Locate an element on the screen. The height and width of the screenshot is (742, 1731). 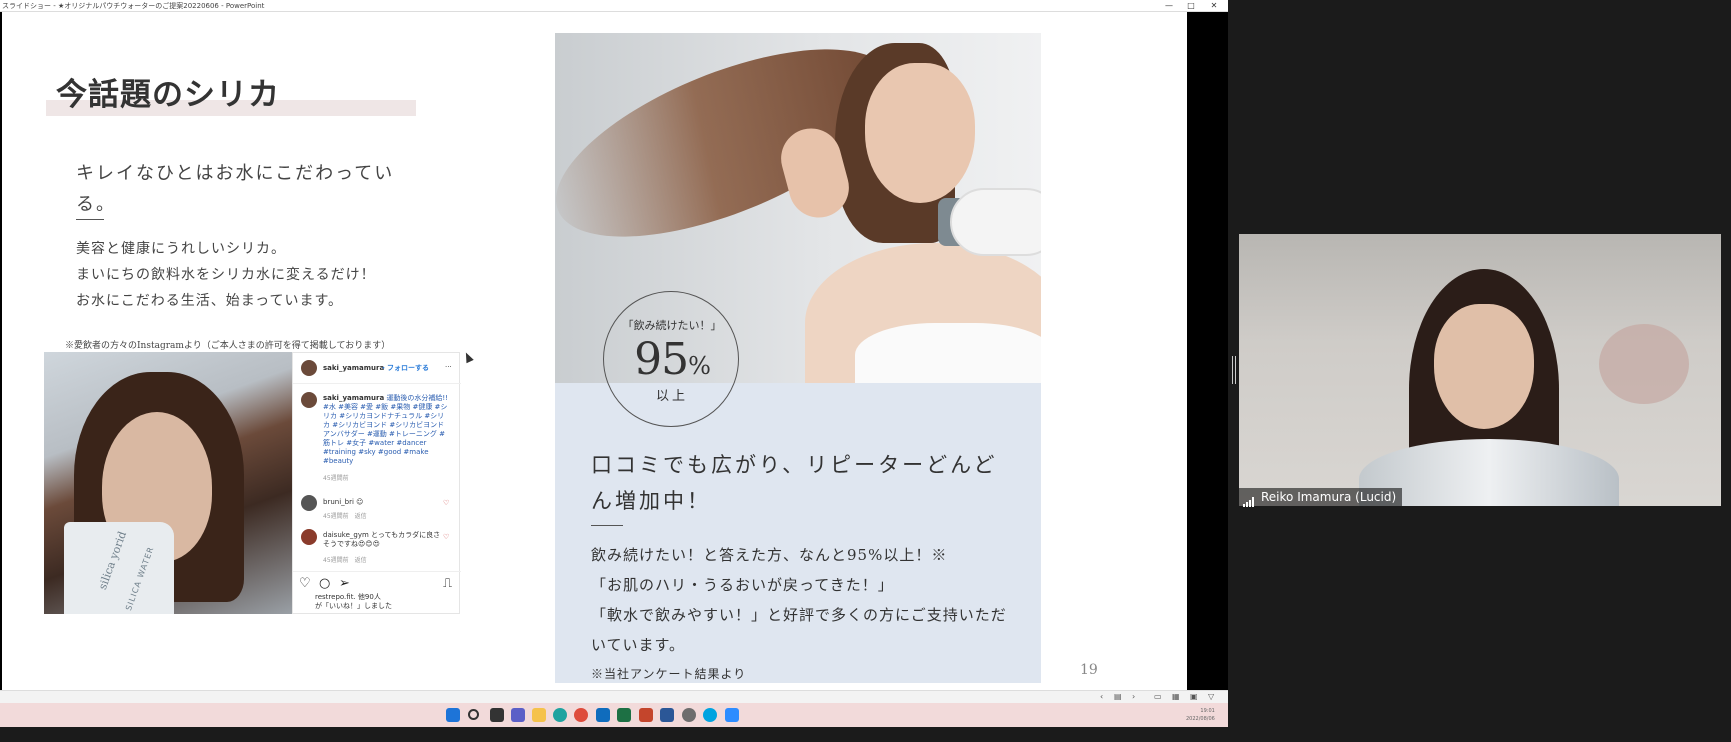
taskbar-clock: 19:01 2022/08/06 is located at coordinates (1200, 715).